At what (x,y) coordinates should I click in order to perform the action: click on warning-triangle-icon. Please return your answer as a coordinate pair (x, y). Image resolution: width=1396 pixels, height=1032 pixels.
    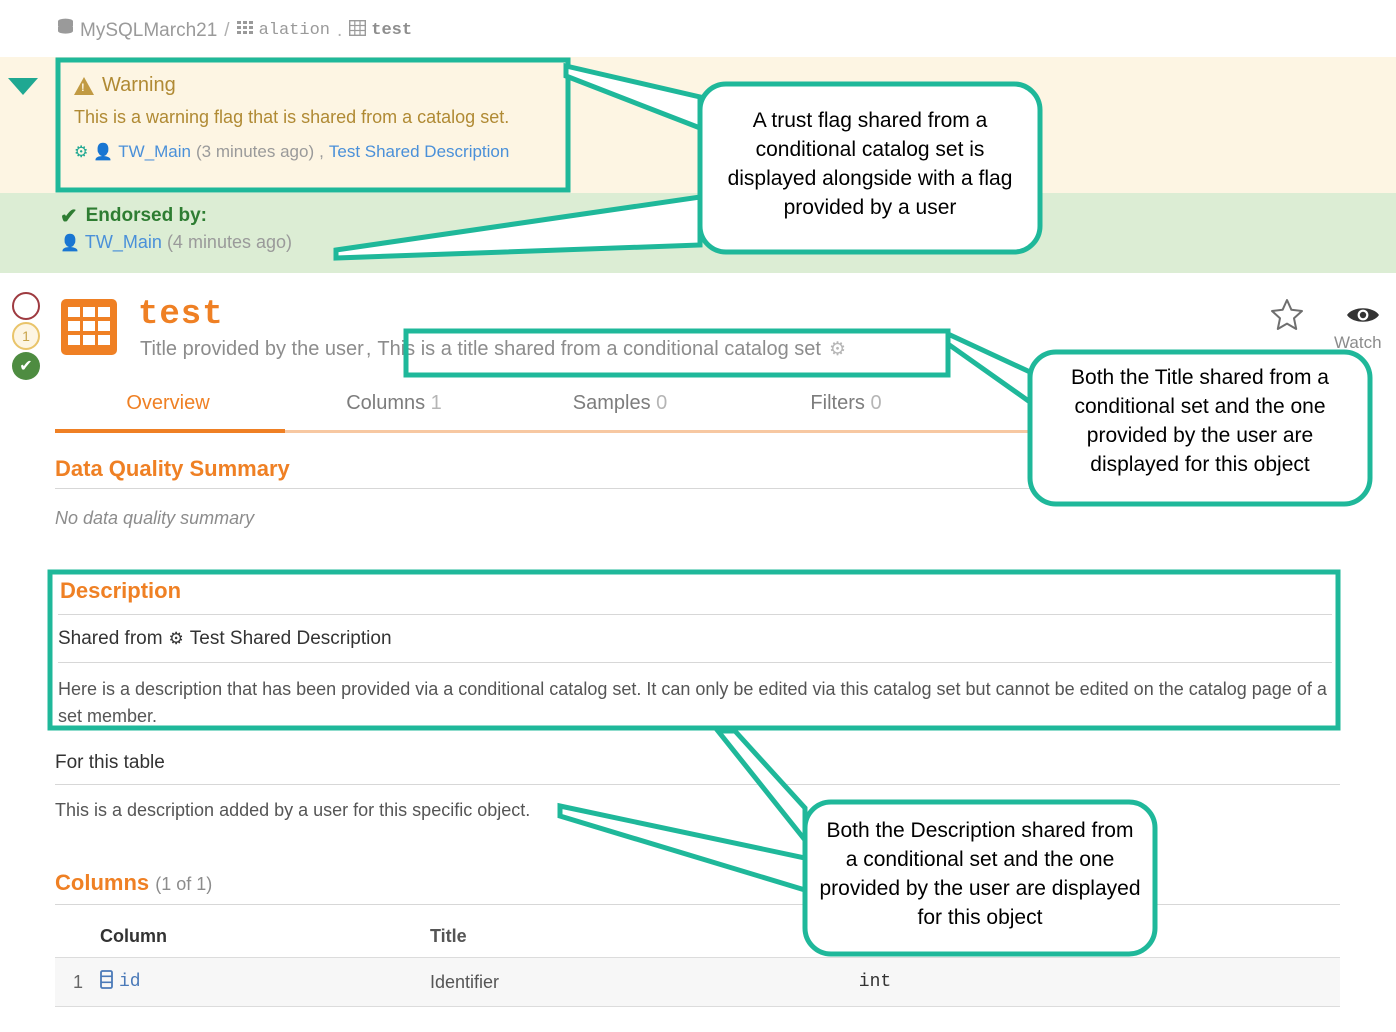
    Looking at the image, I should click on (84, 85).